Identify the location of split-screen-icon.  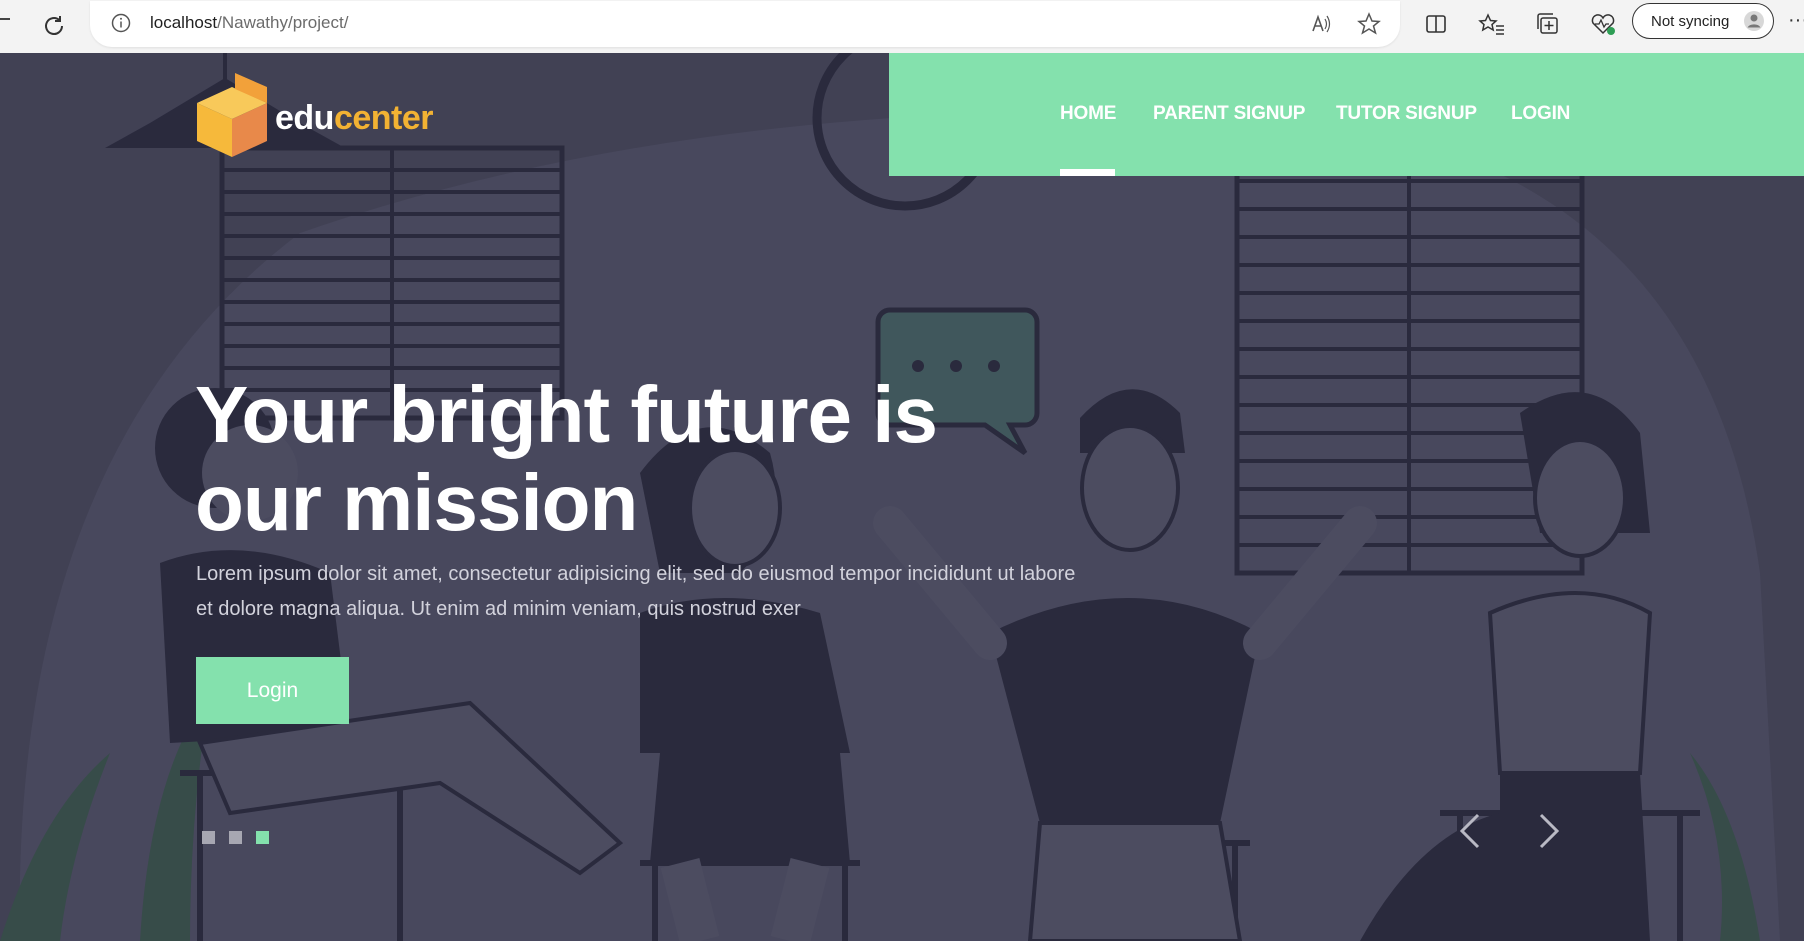
(1436, 24).